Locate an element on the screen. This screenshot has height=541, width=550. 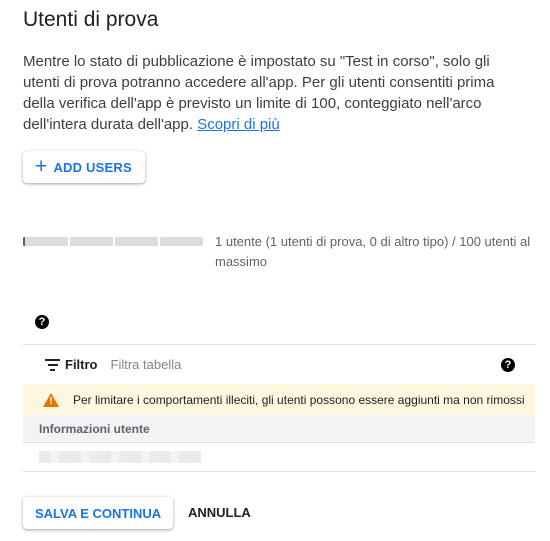
table-row is located at coordinates (279, 457).